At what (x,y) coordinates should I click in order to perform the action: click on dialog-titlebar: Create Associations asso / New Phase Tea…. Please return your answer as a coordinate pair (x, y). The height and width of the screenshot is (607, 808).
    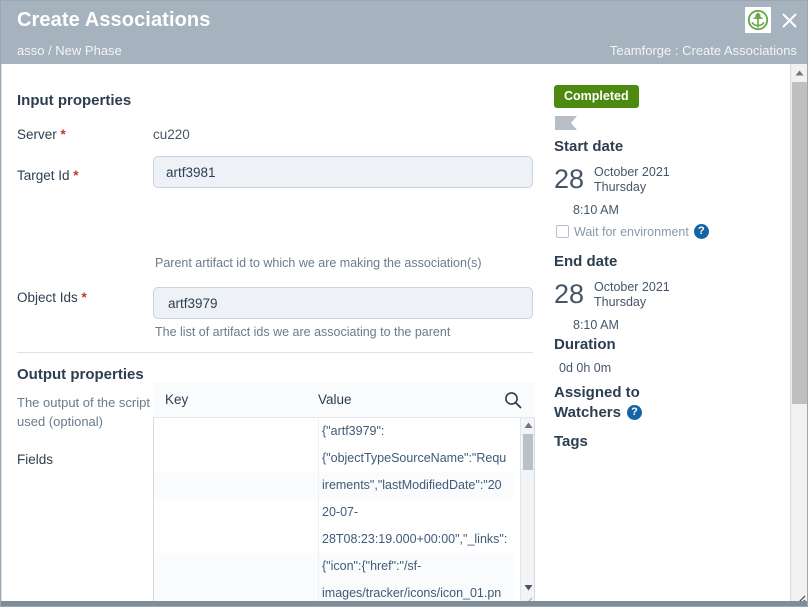
    Looking at the image, I should click on (404, 32).